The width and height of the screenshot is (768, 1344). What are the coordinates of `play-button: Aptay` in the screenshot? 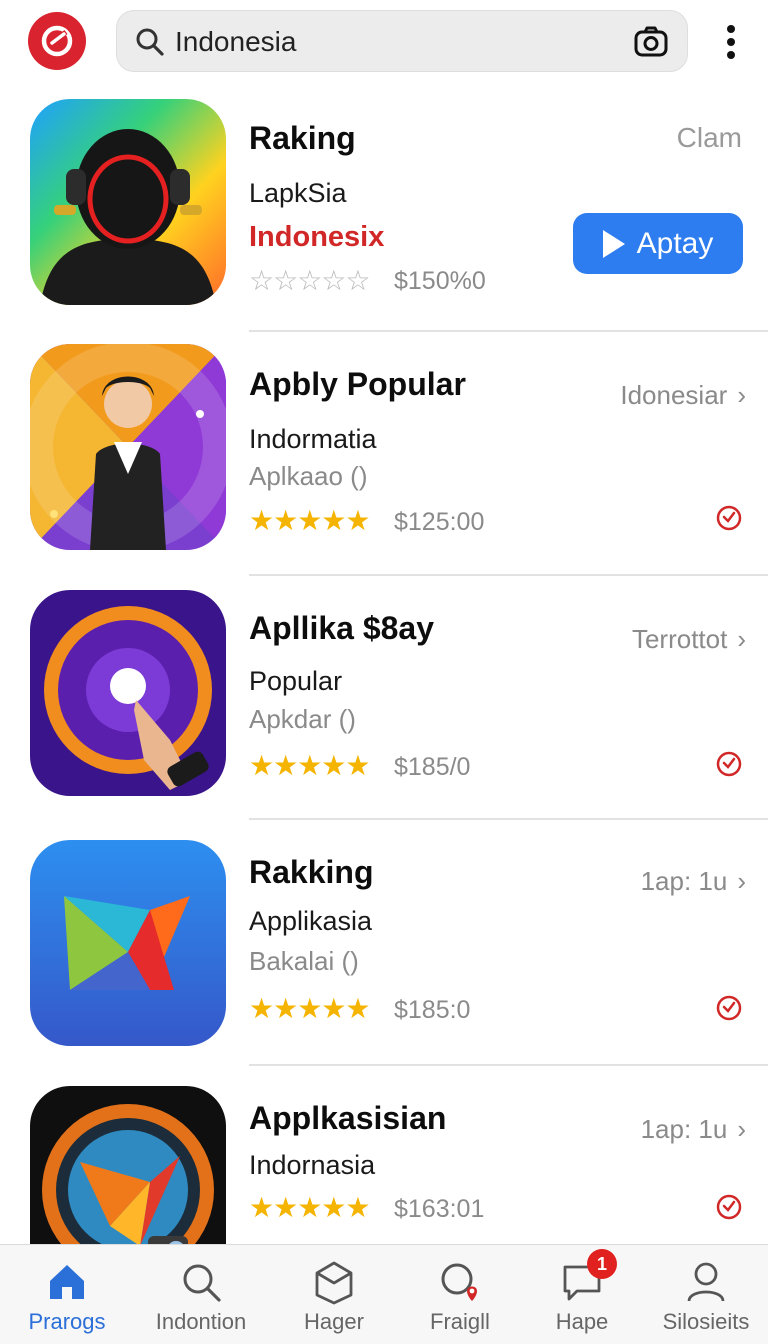 It's located at (658, 243).